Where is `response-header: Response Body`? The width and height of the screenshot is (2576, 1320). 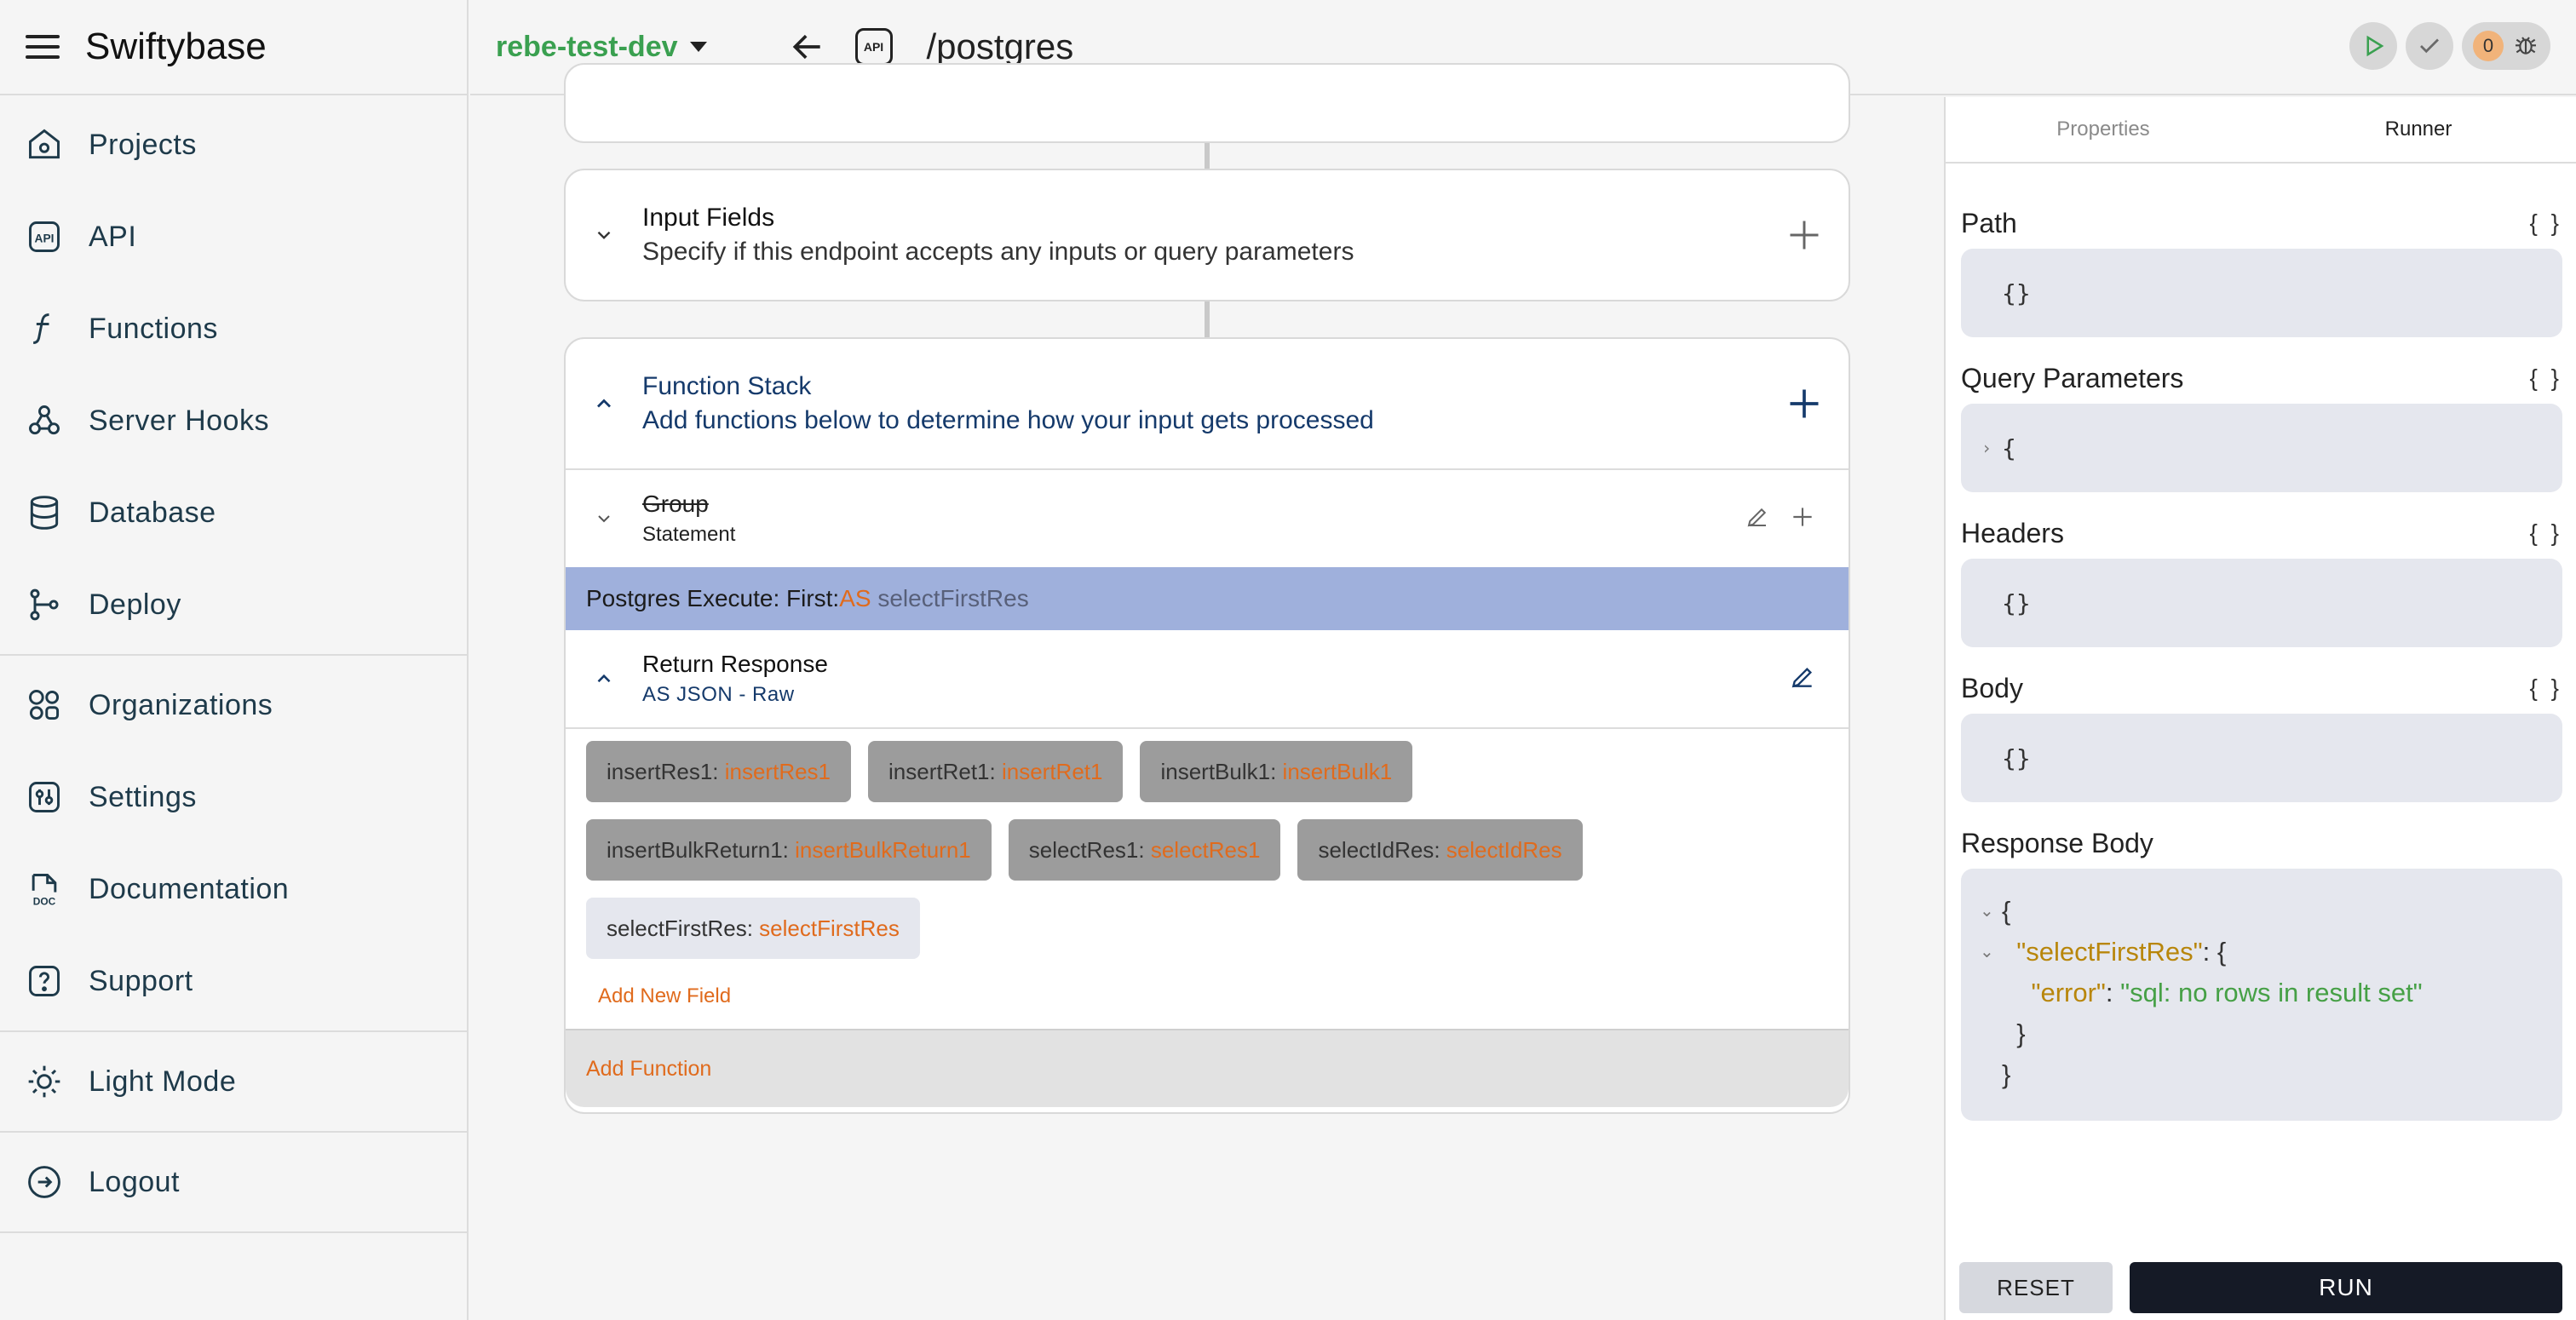 response-header: Response Body is located at coordinates (2261, 843).